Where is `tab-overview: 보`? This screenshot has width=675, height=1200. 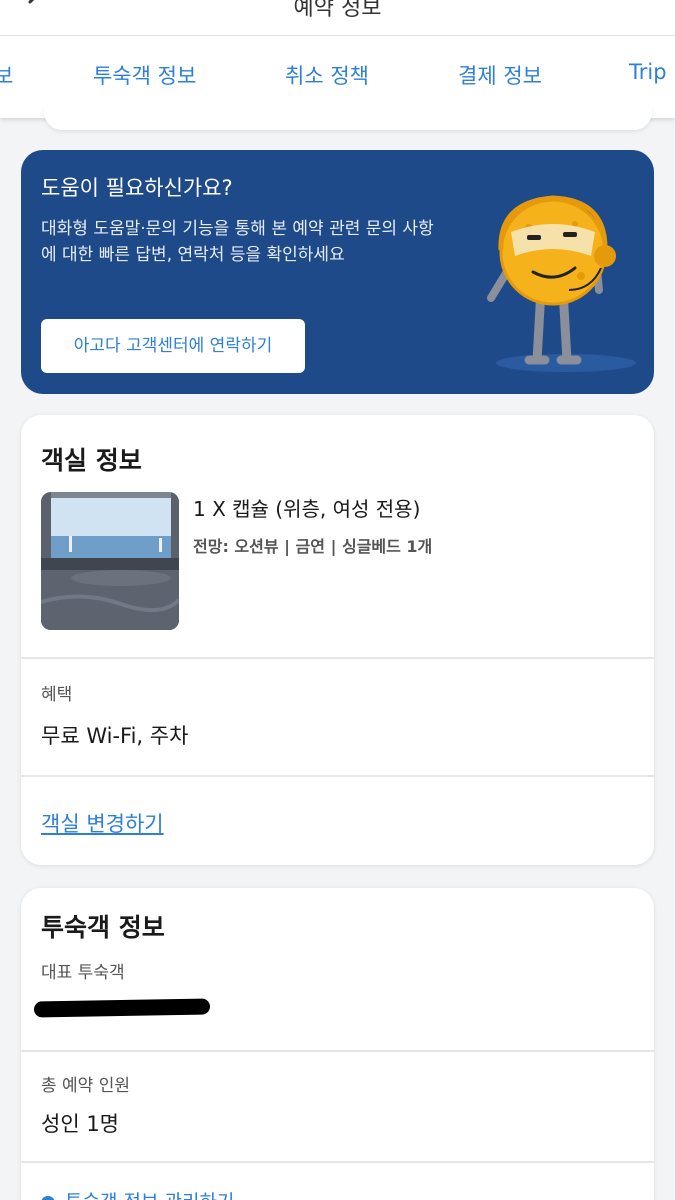
tab-overview: 보 is located at coordinates (6, 75).